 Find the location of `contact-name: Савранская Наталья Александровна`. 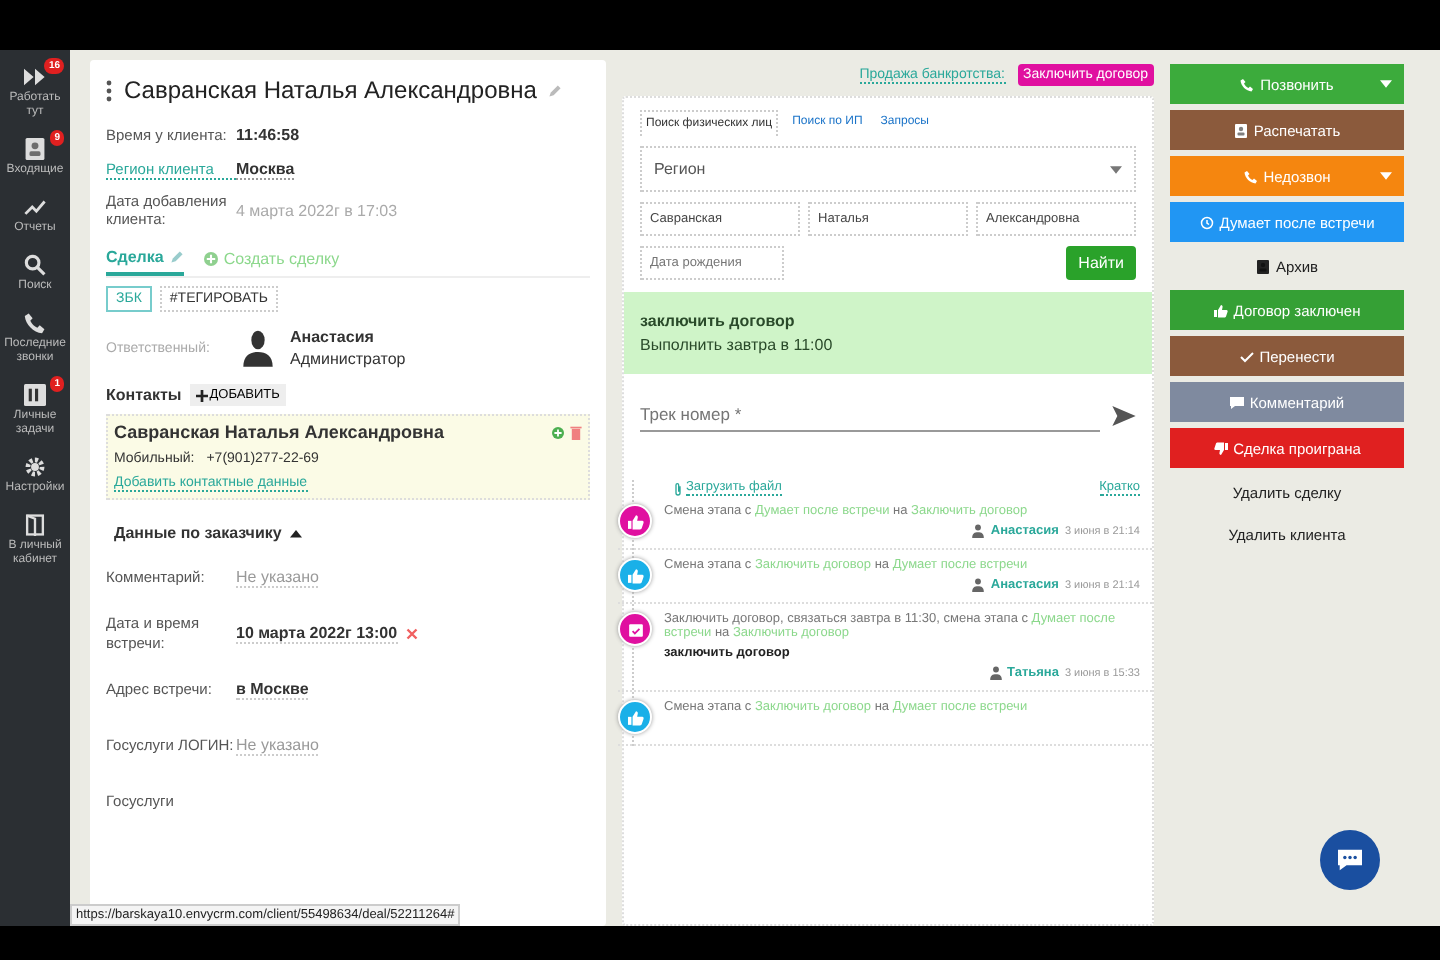

contact-name: Савранская Наталья Александровна is located at coordinates (280, 432).